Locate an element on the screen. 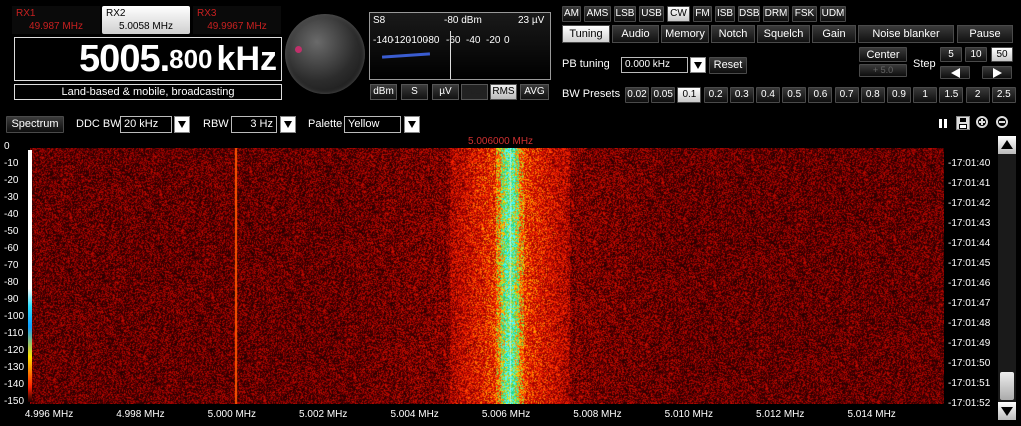 This screenshot has height=426, width=1021. bw-preset-button: 0.02 is located at coordinates (637, 95).